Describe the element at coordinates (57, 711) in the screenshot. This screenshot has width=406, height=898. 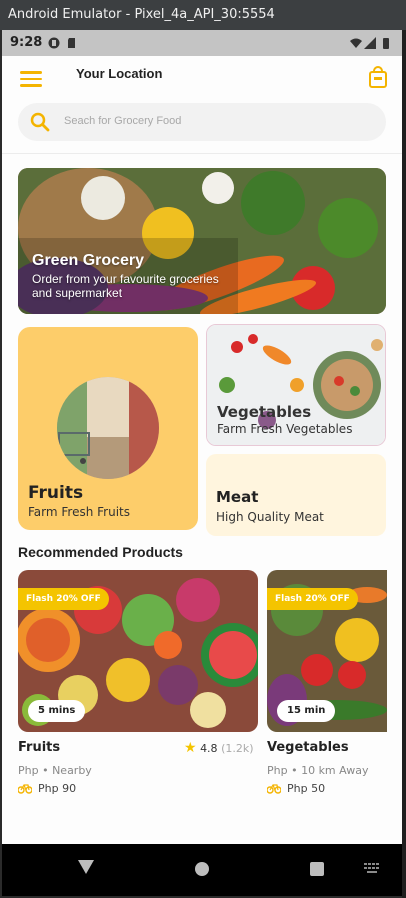
I see `delivery-time-badge: 5 mins` at that location.